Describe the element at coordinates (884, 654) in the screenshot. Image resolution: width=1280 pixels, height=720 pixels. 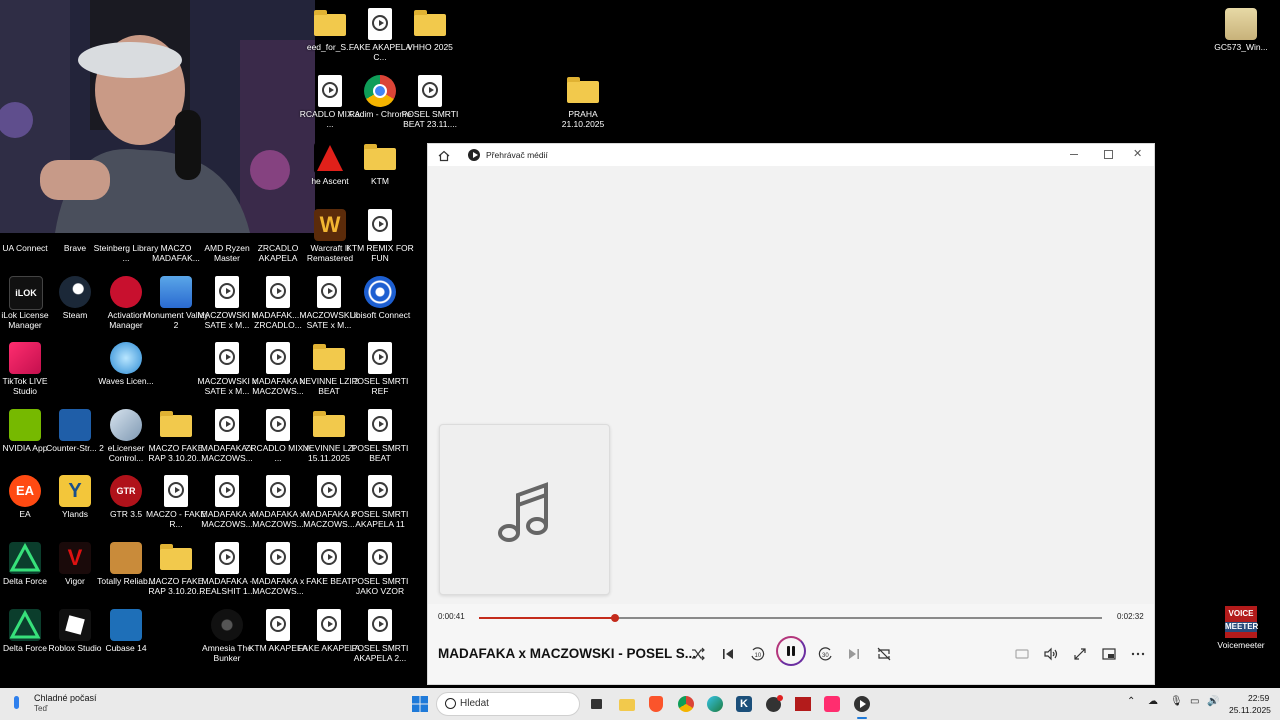
I see `repeat-off-button` at that location.